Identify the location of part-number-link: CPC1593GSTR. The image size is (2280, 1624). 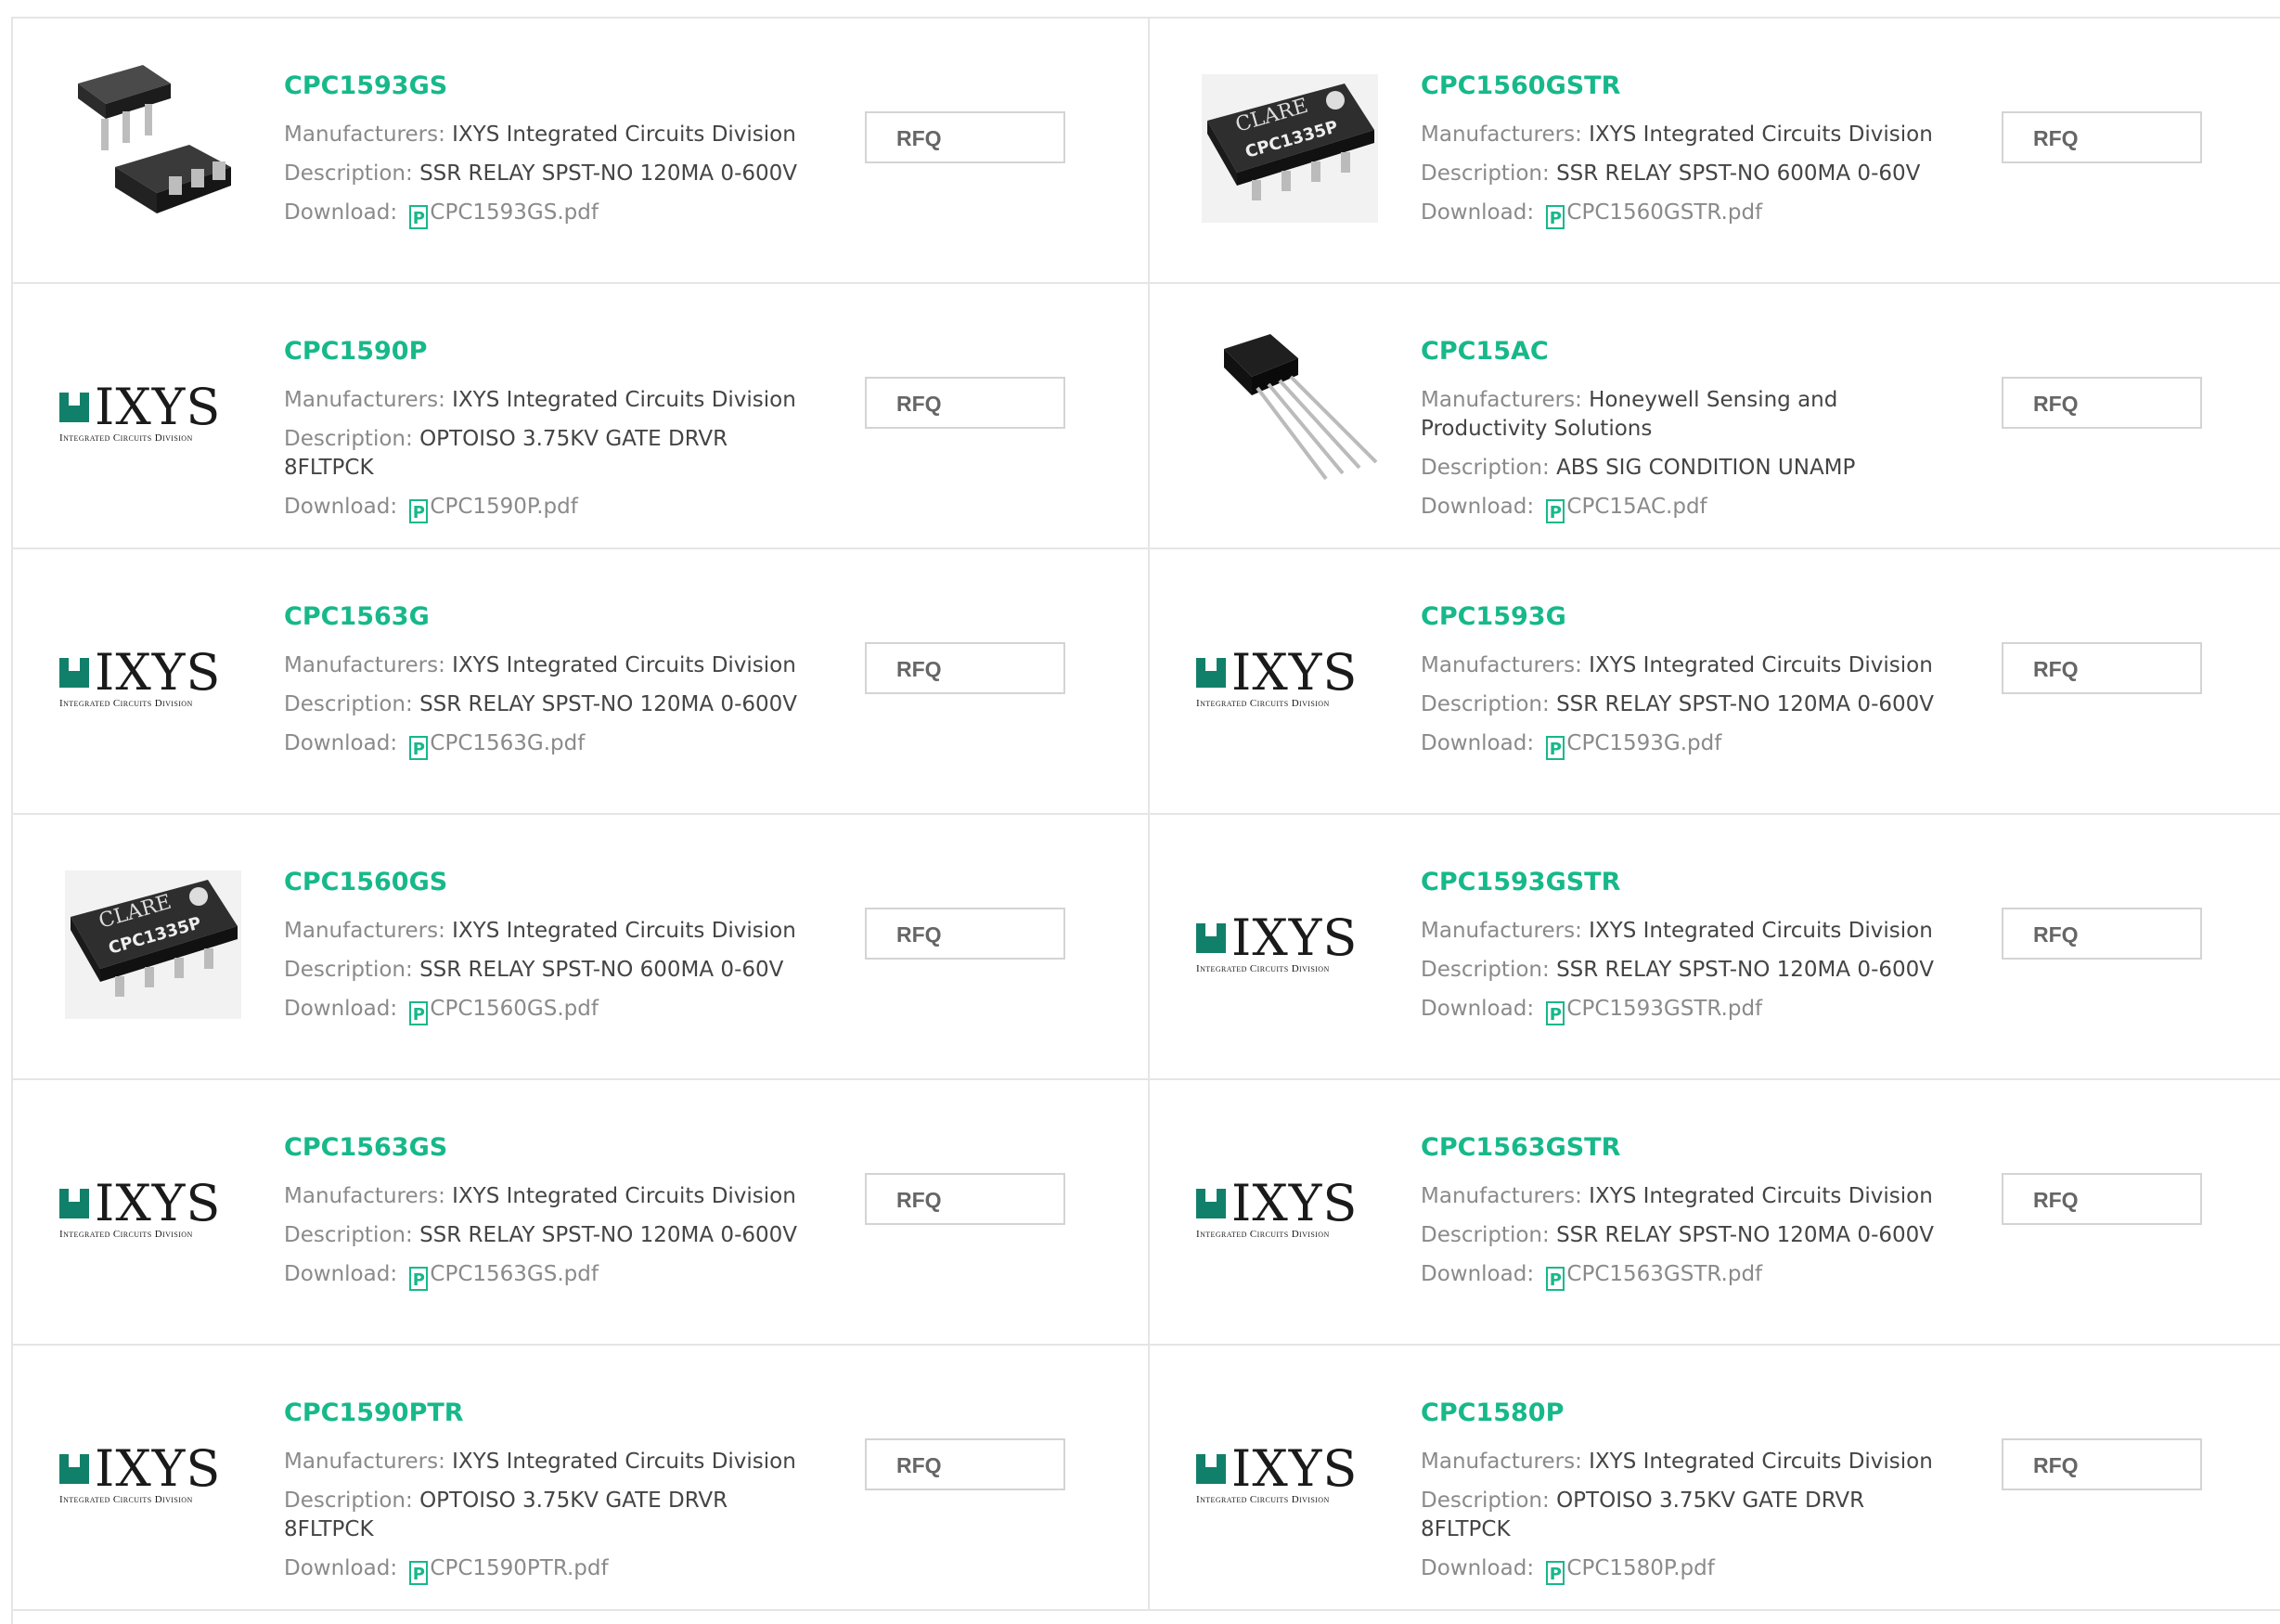
(1681, 883).